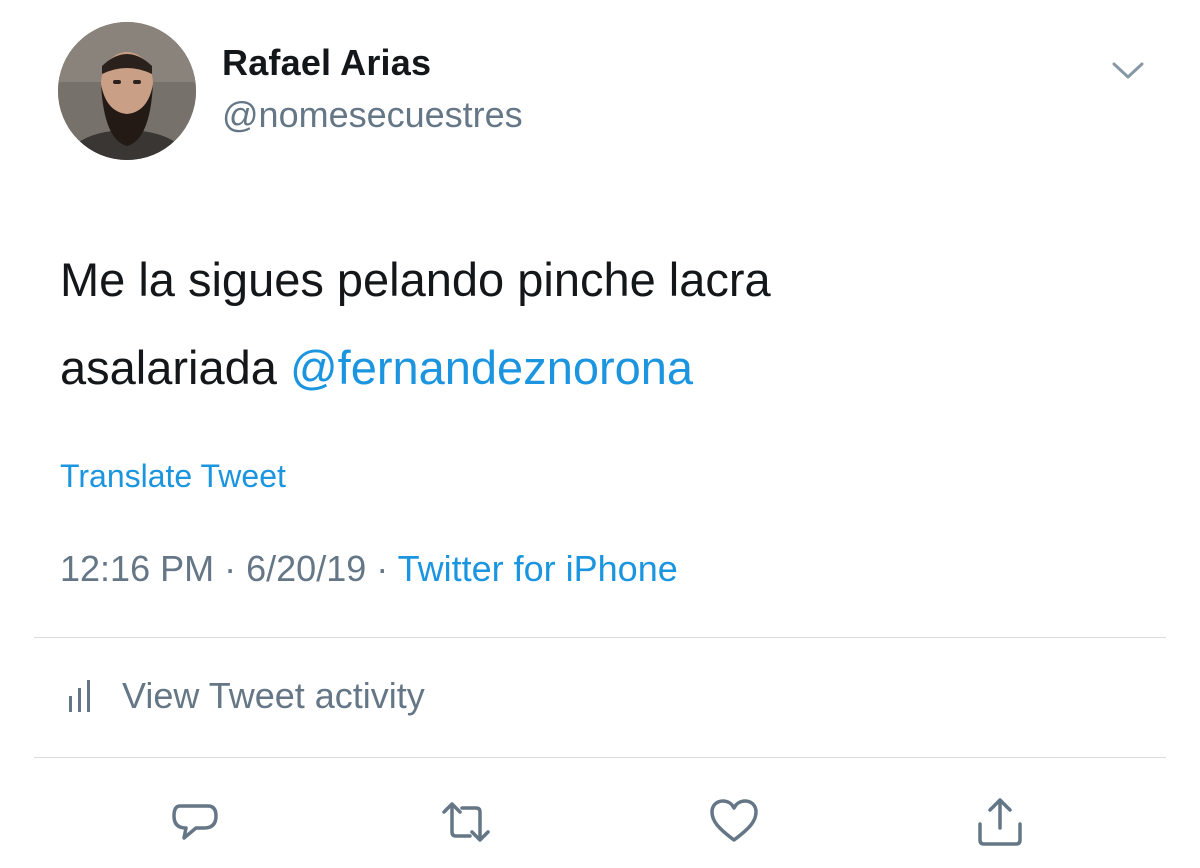 Image resolution: width=1200 pixels, height=868 pixels. Describe the element at coordinates (273, 695) in the screenshot. I see `view-tweet-activity-label: View Tweet activity` at that location.